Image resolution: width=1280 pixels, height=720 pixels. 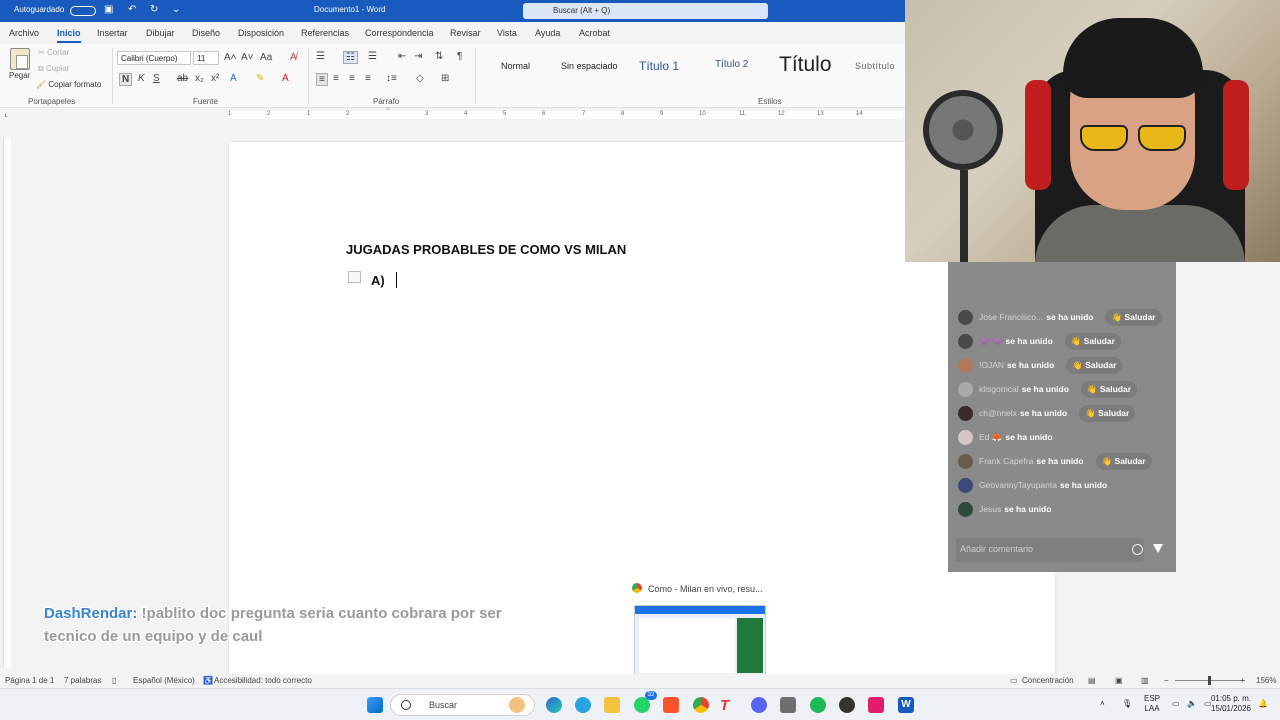 I want to click on zoom-level: 156%, so click(x=1266, y=680).